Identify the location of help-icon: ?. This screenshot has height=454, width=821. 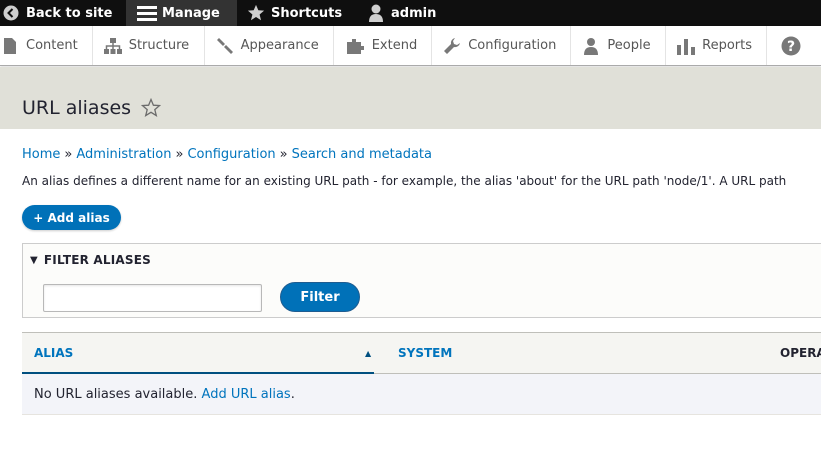
(791, 46).